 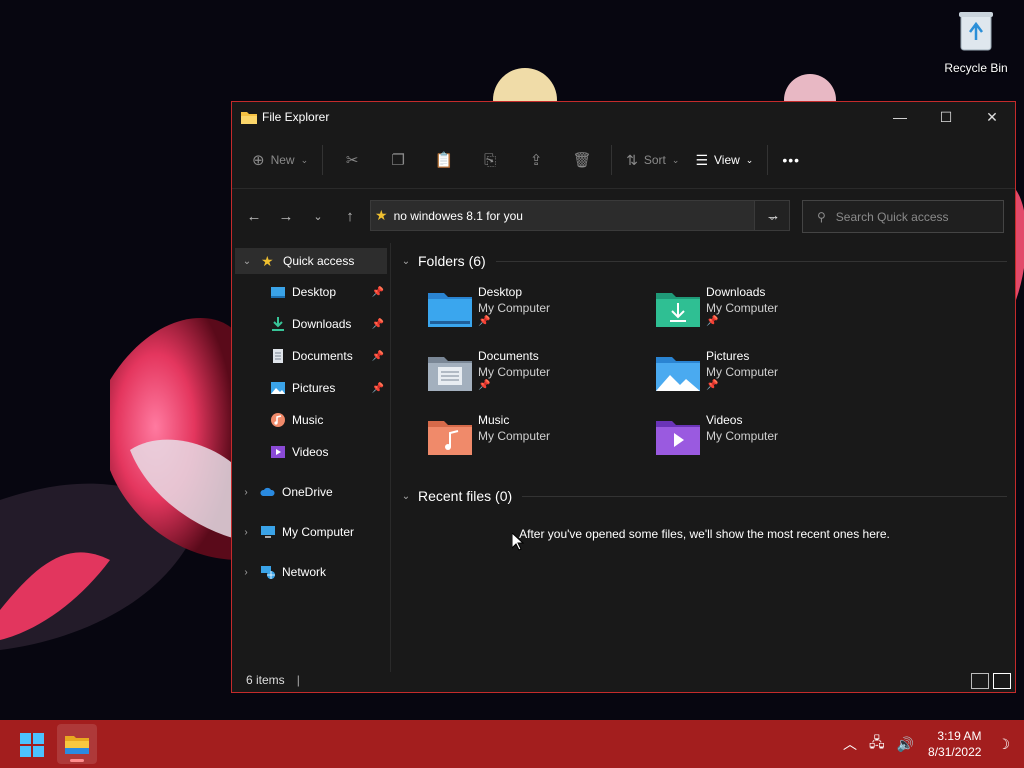 I want to click on clock: 3:19 AM 8/31/2022, so click(x=954, y=744).